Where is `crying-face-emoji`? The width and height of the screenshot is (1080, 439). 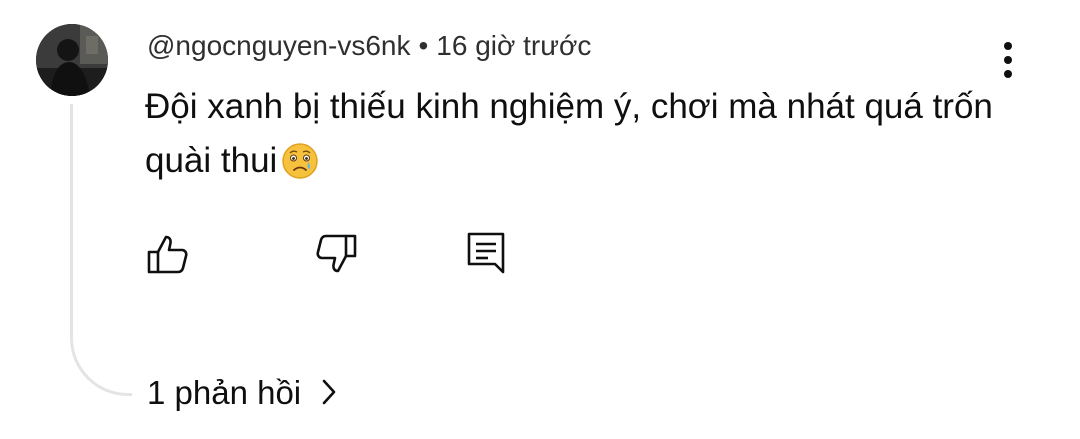
crying-face-emoji is located at coordinates (300, 169).